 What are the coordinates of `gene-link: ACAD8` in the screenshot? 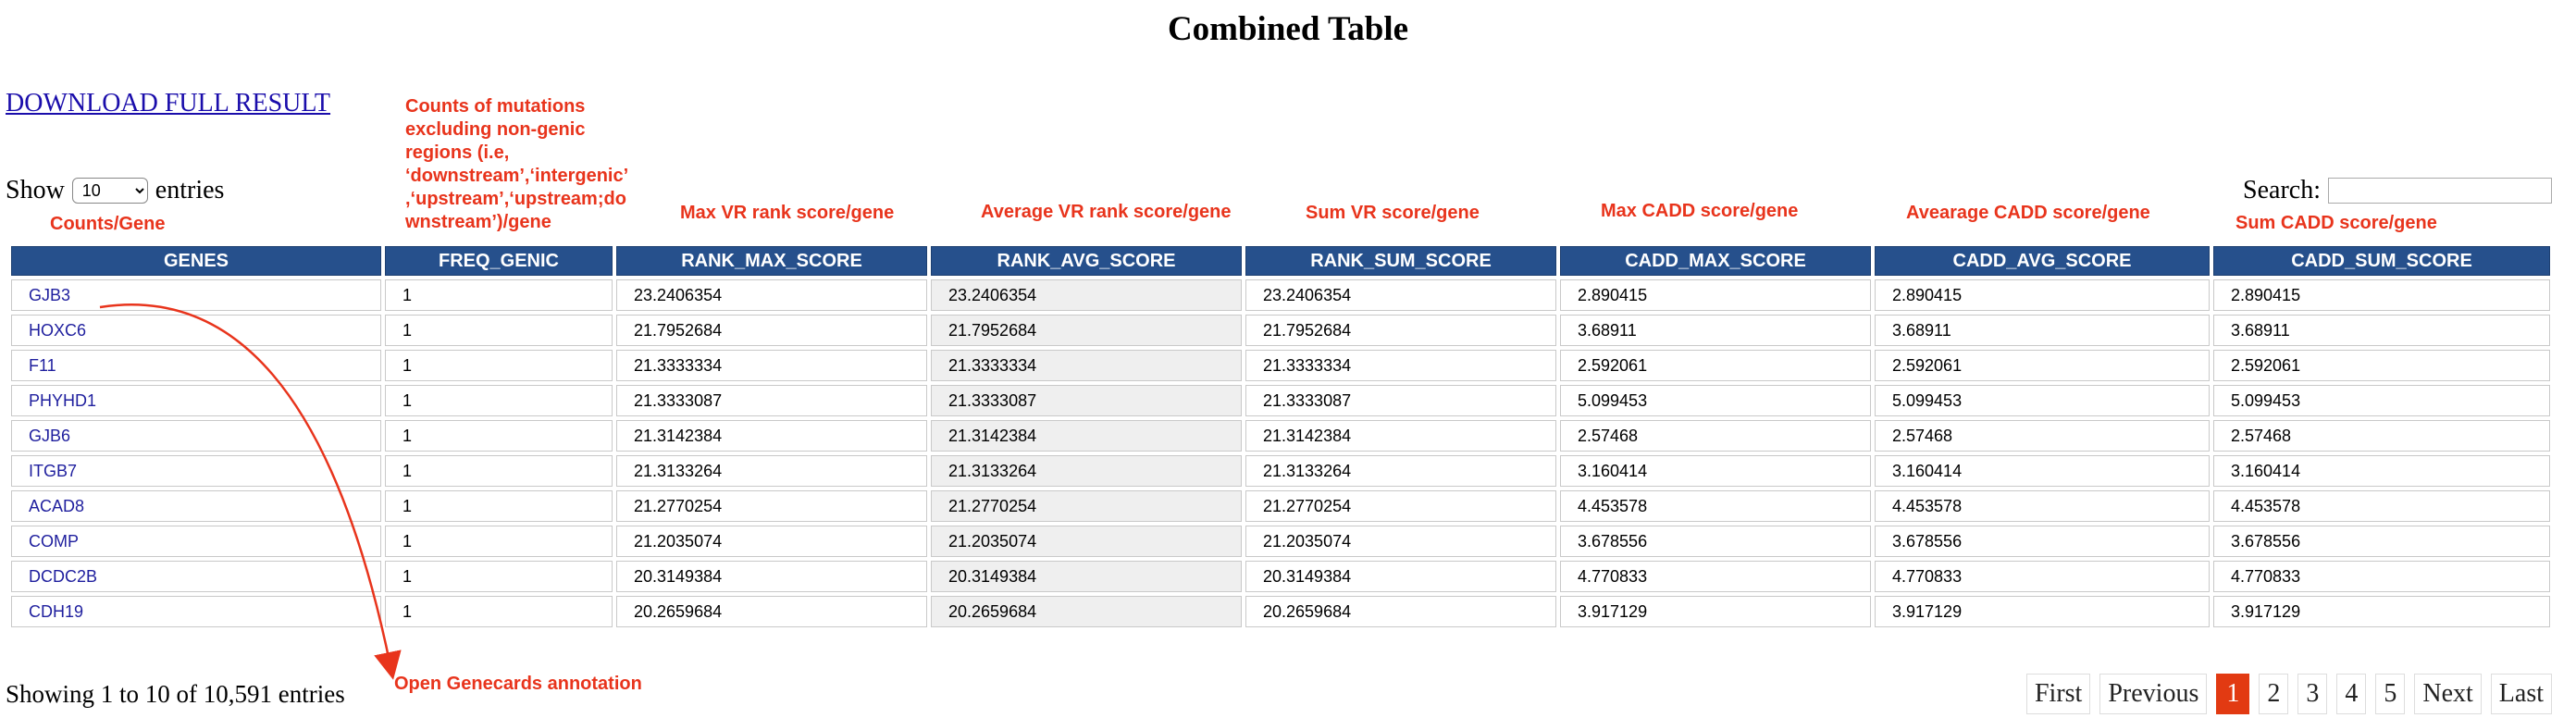 It's located at (196, 506).